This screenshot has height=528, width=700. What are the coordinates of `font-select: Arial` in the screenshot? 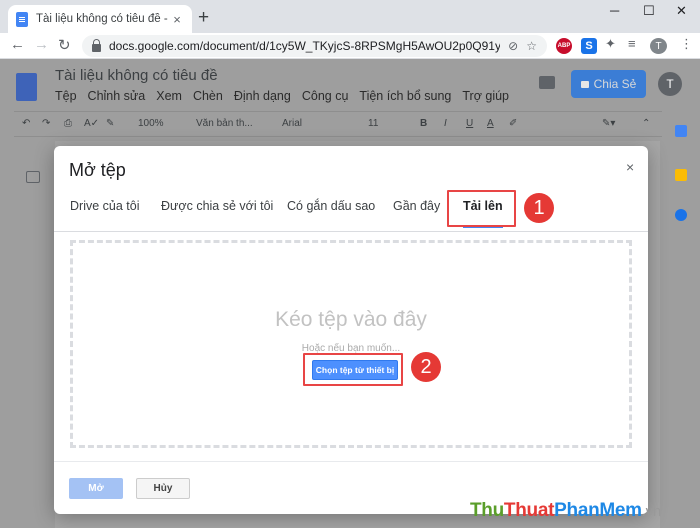 It's located at (292, 123).